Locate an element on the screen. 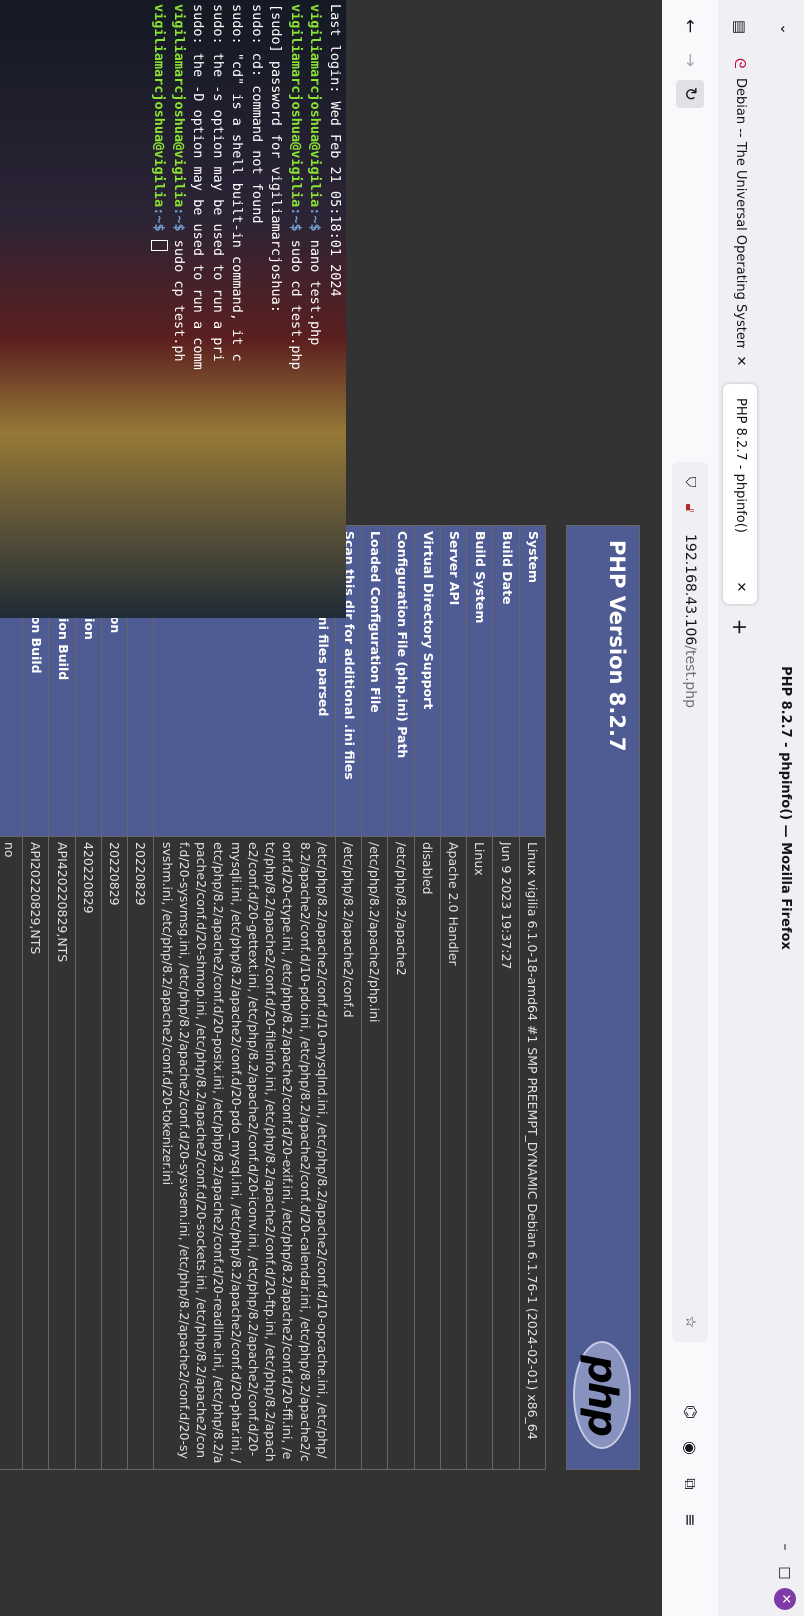  php-version-title: PHP Version 8.2.7 is located at coordinates (617, 646).